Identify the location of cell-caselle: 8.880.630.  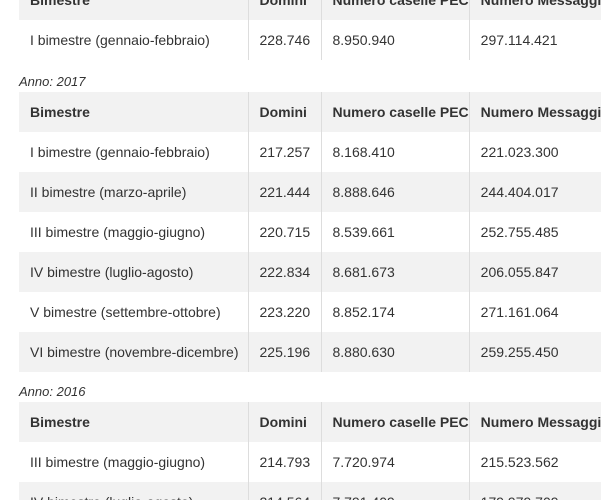
(395, 352).